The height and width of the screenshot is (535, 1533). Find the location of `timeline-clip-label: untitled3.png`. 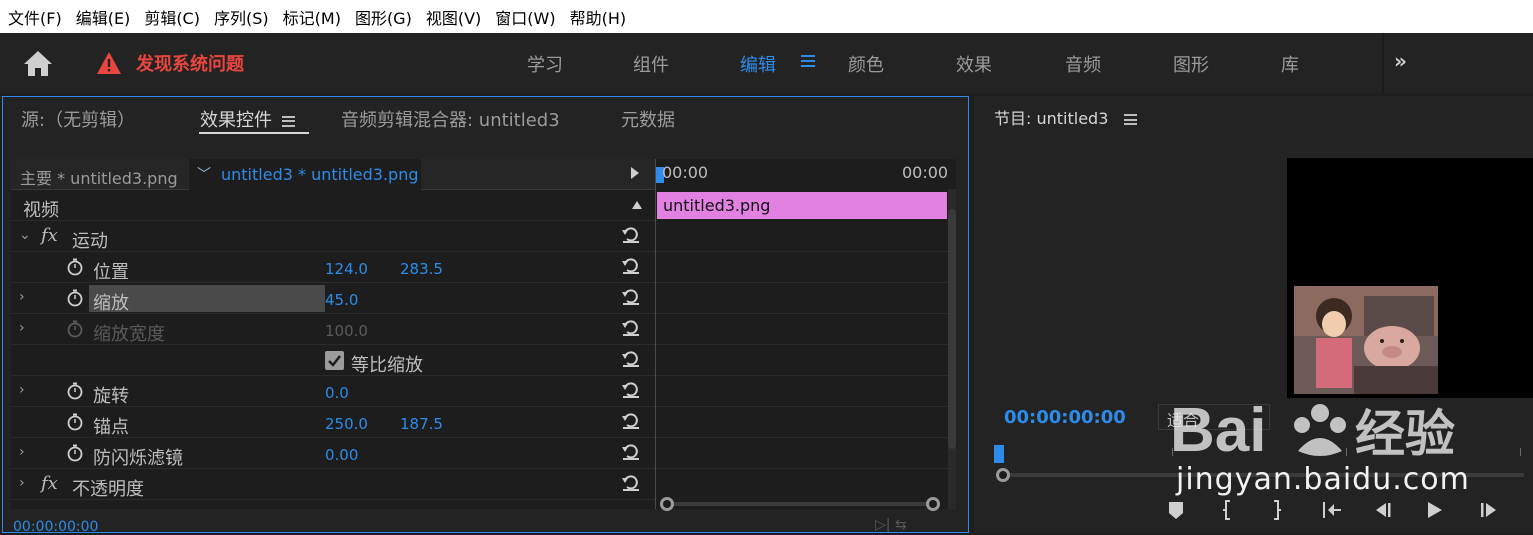

timeline-clip-label: untitled3.png is located at coordinates (717, 205).